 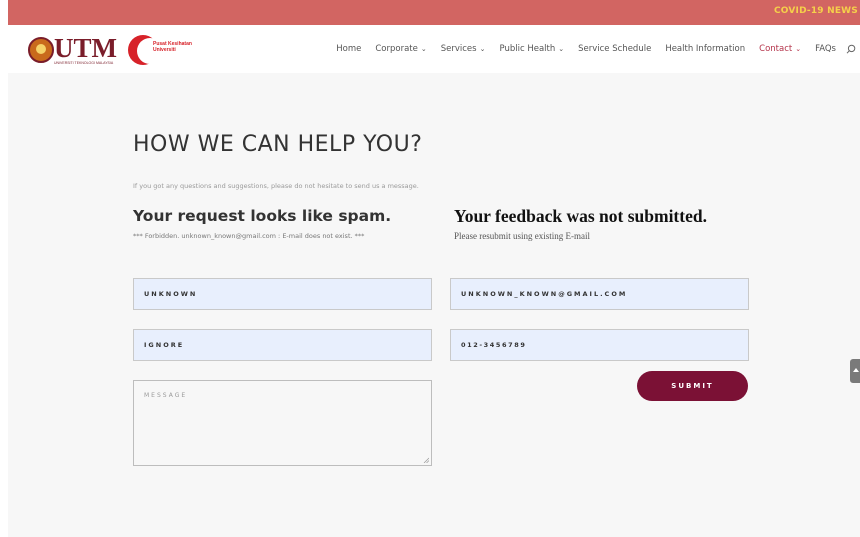 What do you see at coordinates (262, 216) in the screenshot?
I see `spam-error-title: Your request looks like spam.` at bounding box center [262, 216].